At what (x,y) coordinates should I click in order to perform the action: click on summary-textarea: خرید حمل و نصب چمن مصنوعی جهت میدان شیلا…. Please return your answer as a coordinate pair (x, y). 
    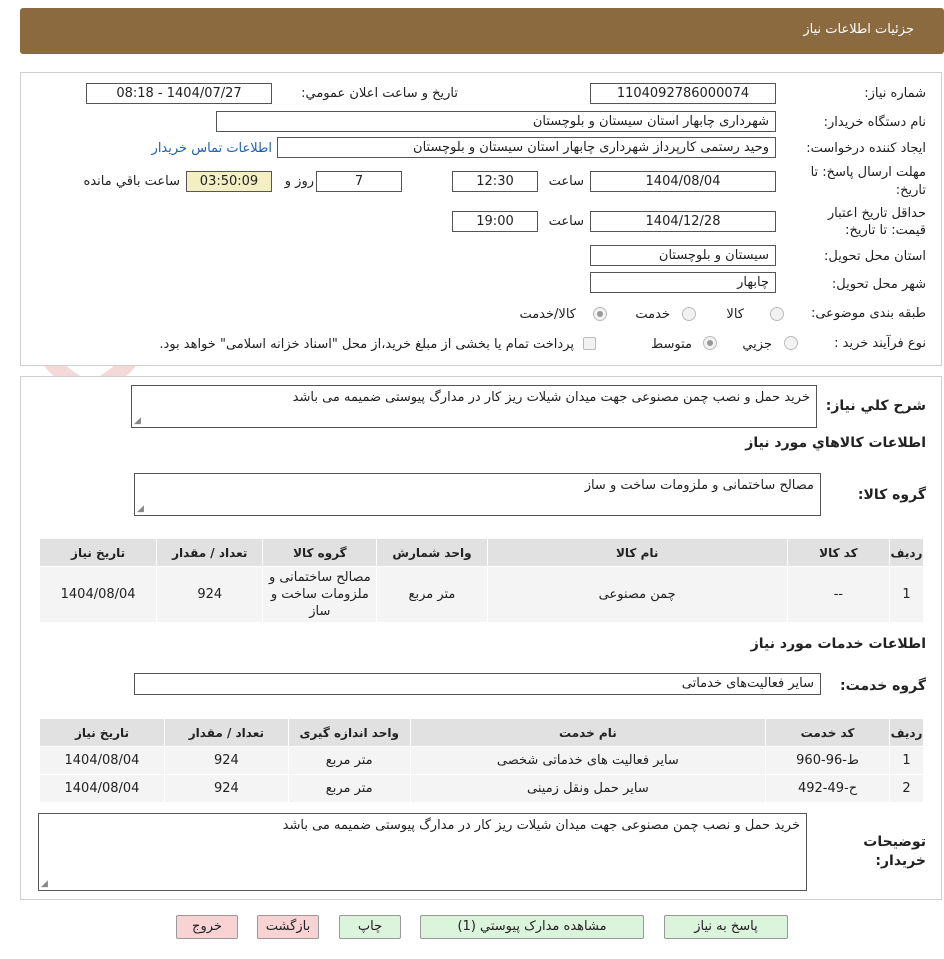
    Looking at the image, I should click on (474, 406).